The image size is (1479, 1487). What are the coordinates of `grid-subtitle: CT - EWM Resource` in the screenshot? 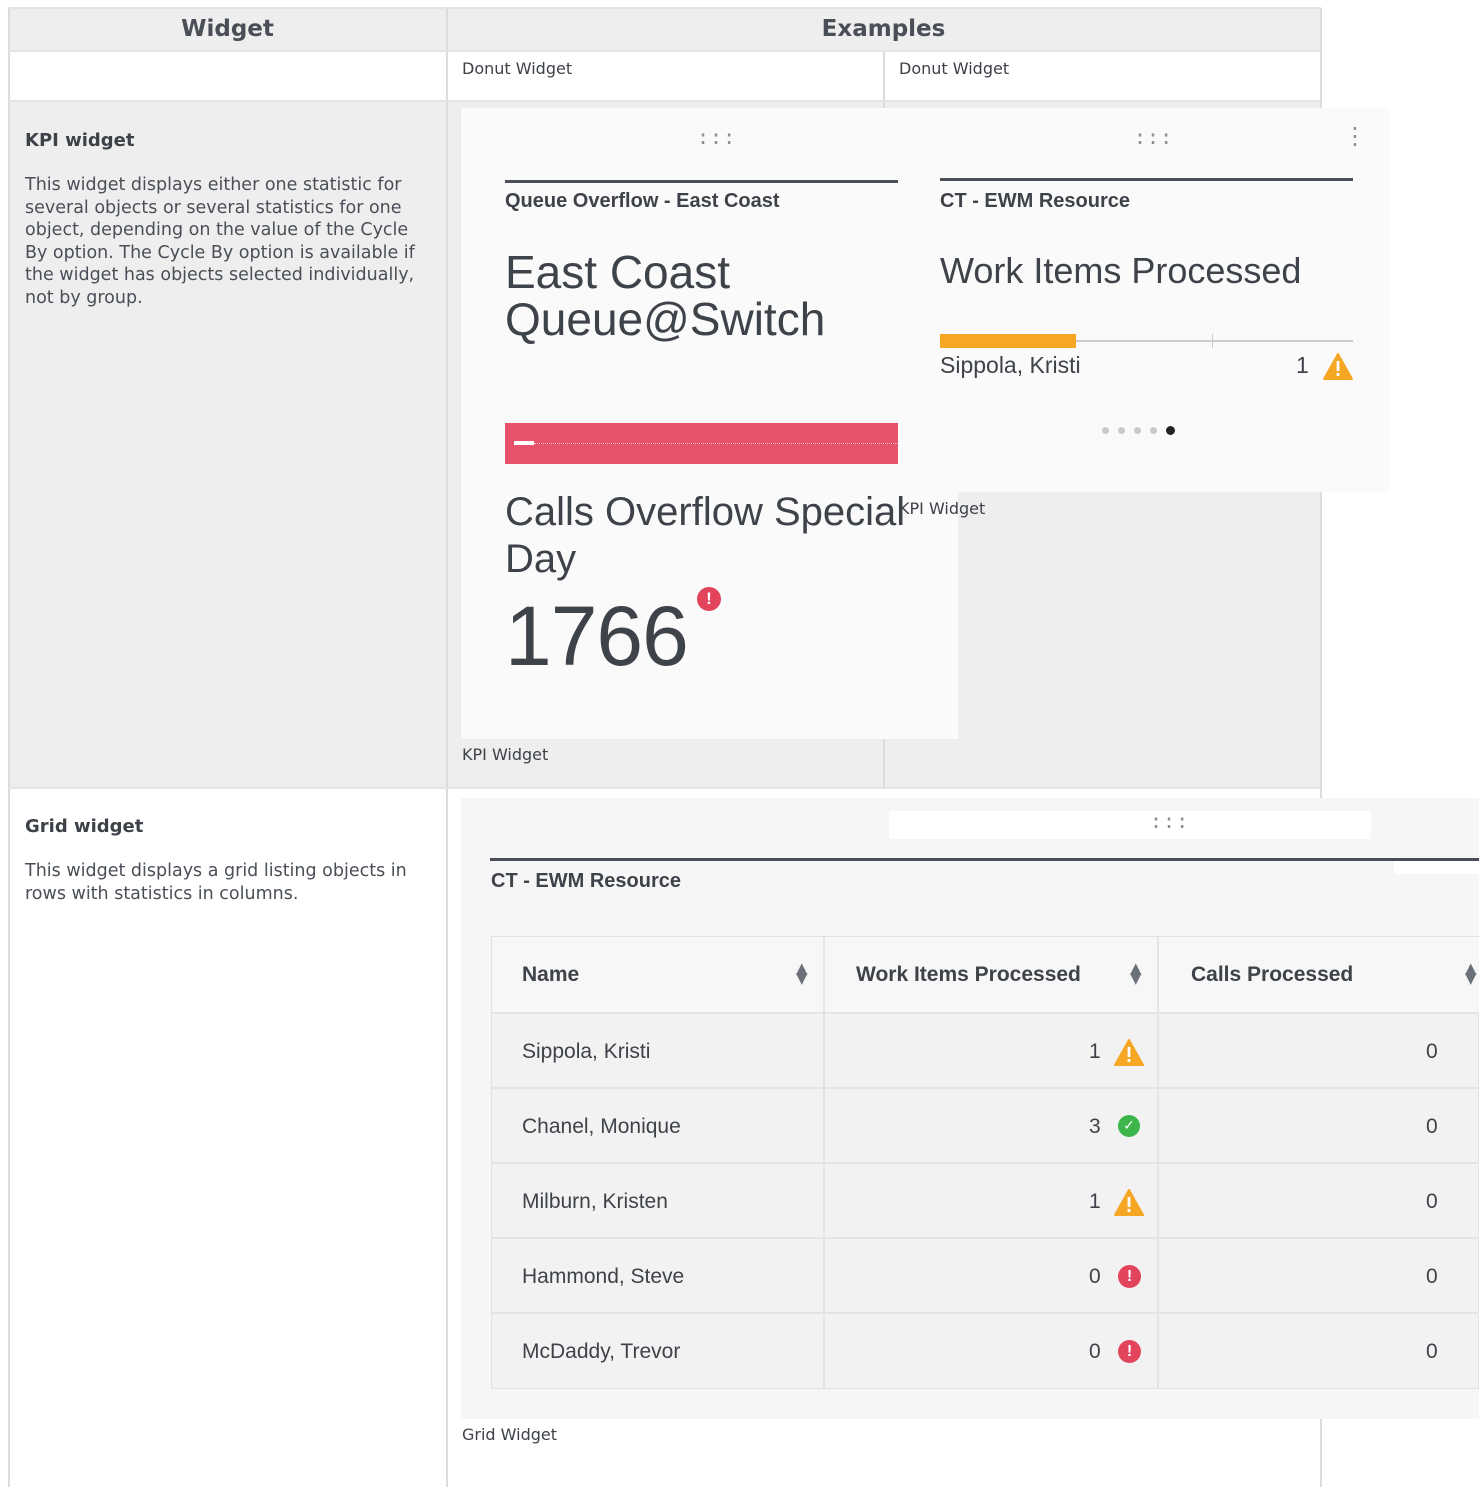 It's located at (586, 881).